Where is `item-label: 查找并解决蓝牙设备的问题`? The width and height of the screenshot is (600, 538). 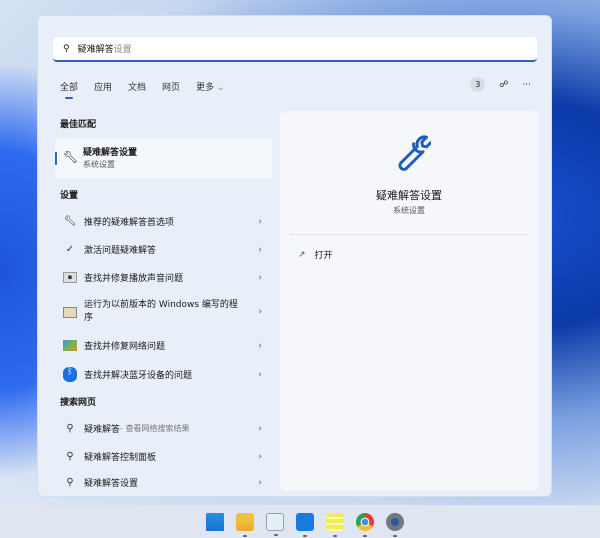 item-label: 查找并解决蓝牙设备的问题 is located at coordinates (138, 376).